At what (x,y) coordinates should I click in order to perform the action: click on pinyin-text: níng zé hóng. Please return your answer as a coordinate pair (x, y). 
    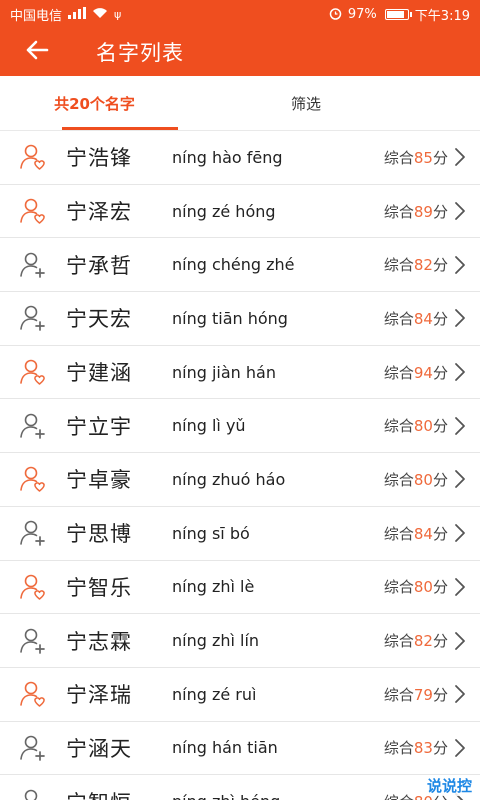
    Looking at the image, I should click on (224, 211).